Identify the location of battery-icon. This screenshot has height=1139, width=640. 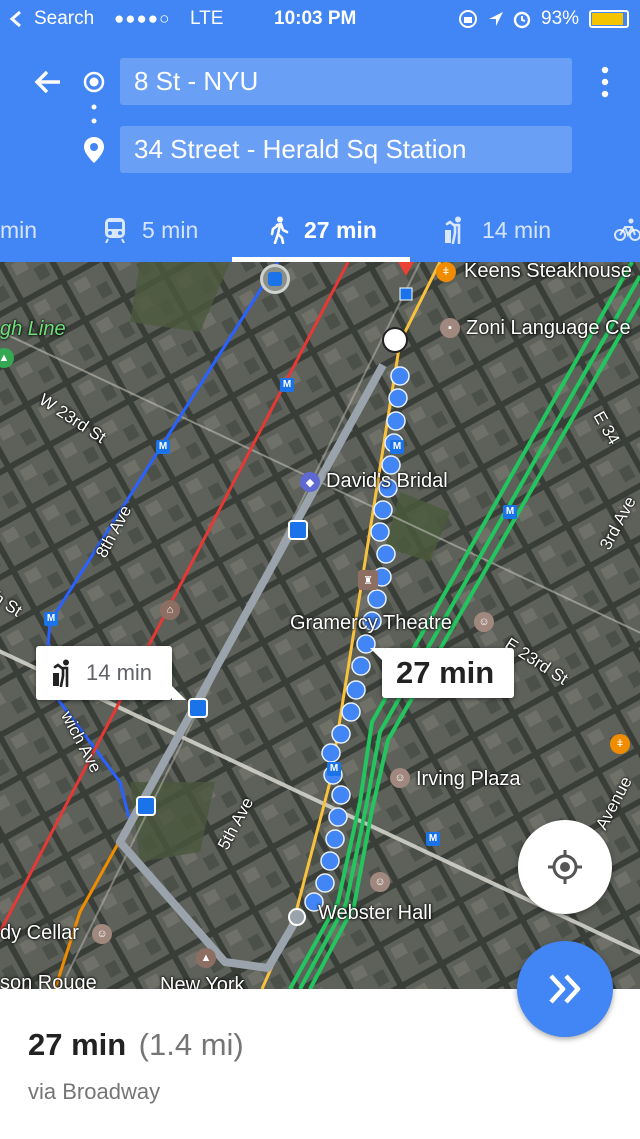
(609, 19).